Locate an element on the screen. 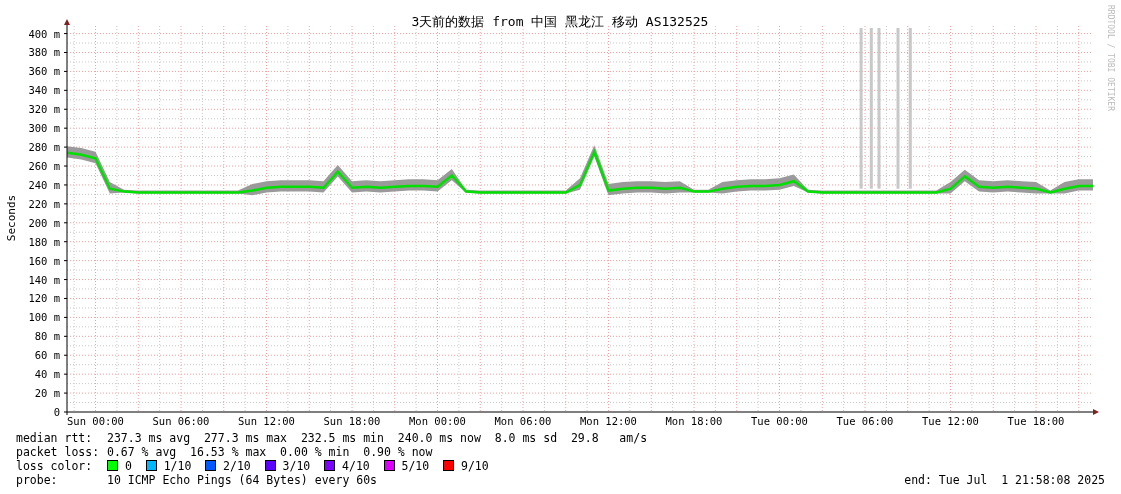 This screenshot has width=1121, height=494. tick-label: 180 m is located at coordinates (44, 241).